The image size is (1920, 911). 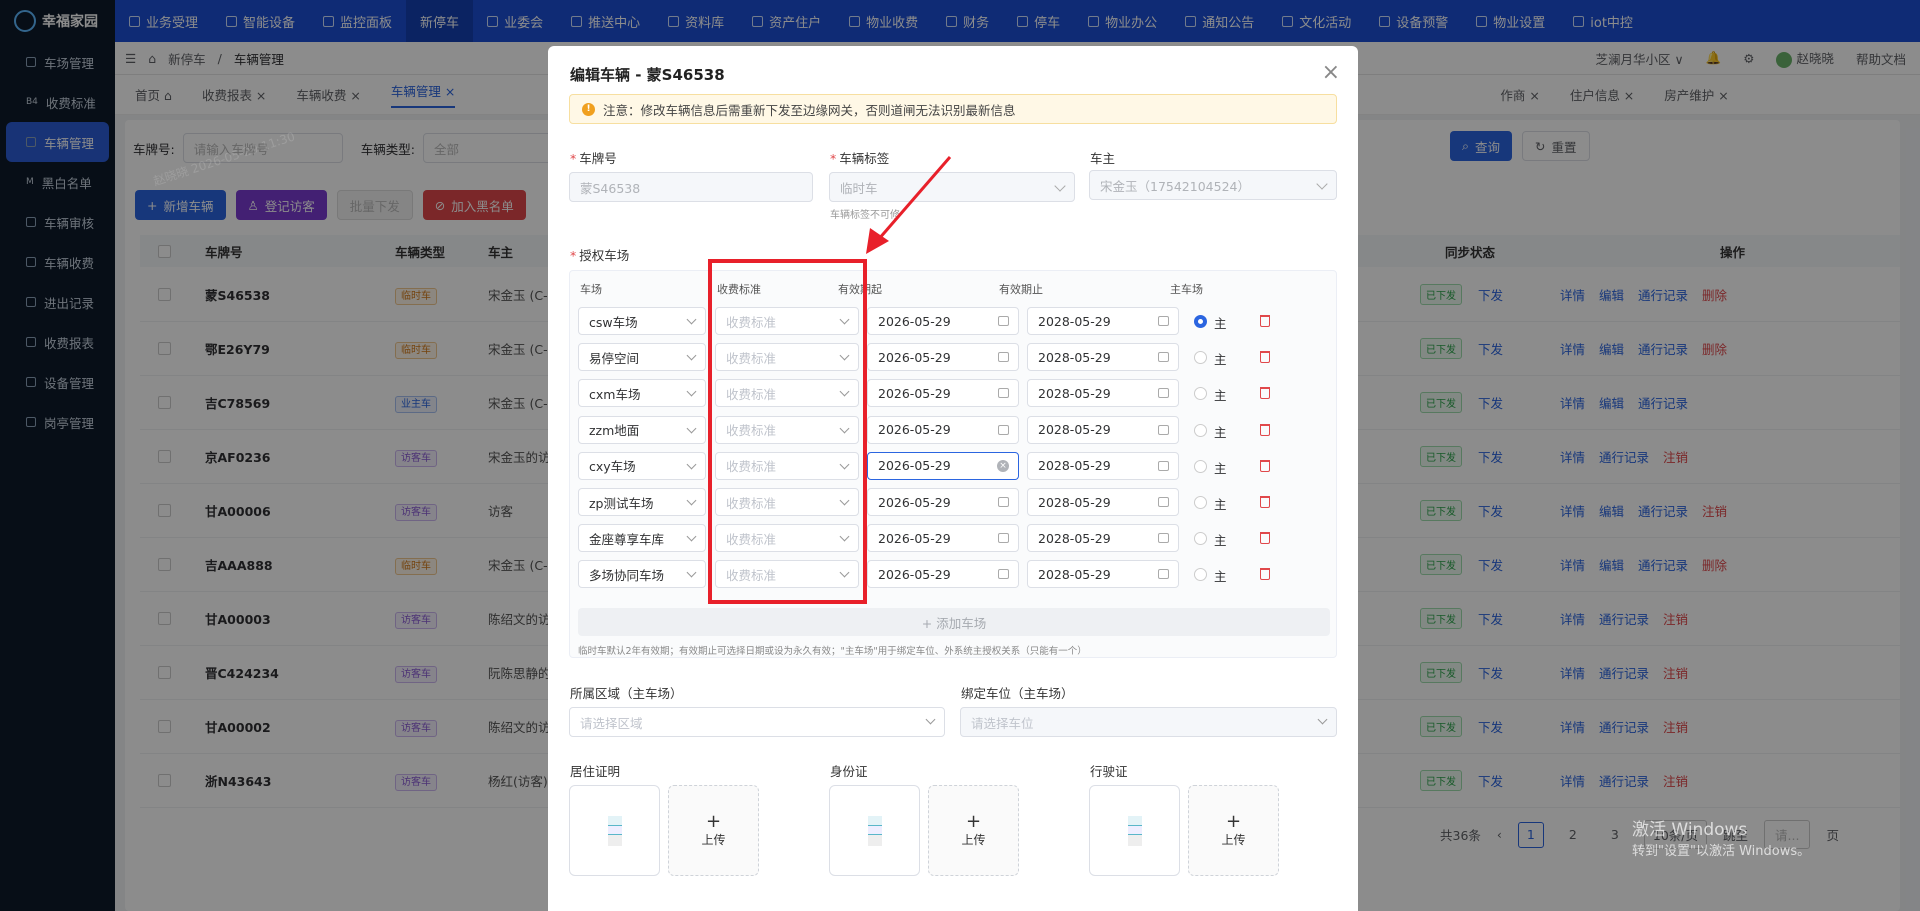 I want to click on vehicle-tag-label: * 车辆标签, so click(x=860, y=158).